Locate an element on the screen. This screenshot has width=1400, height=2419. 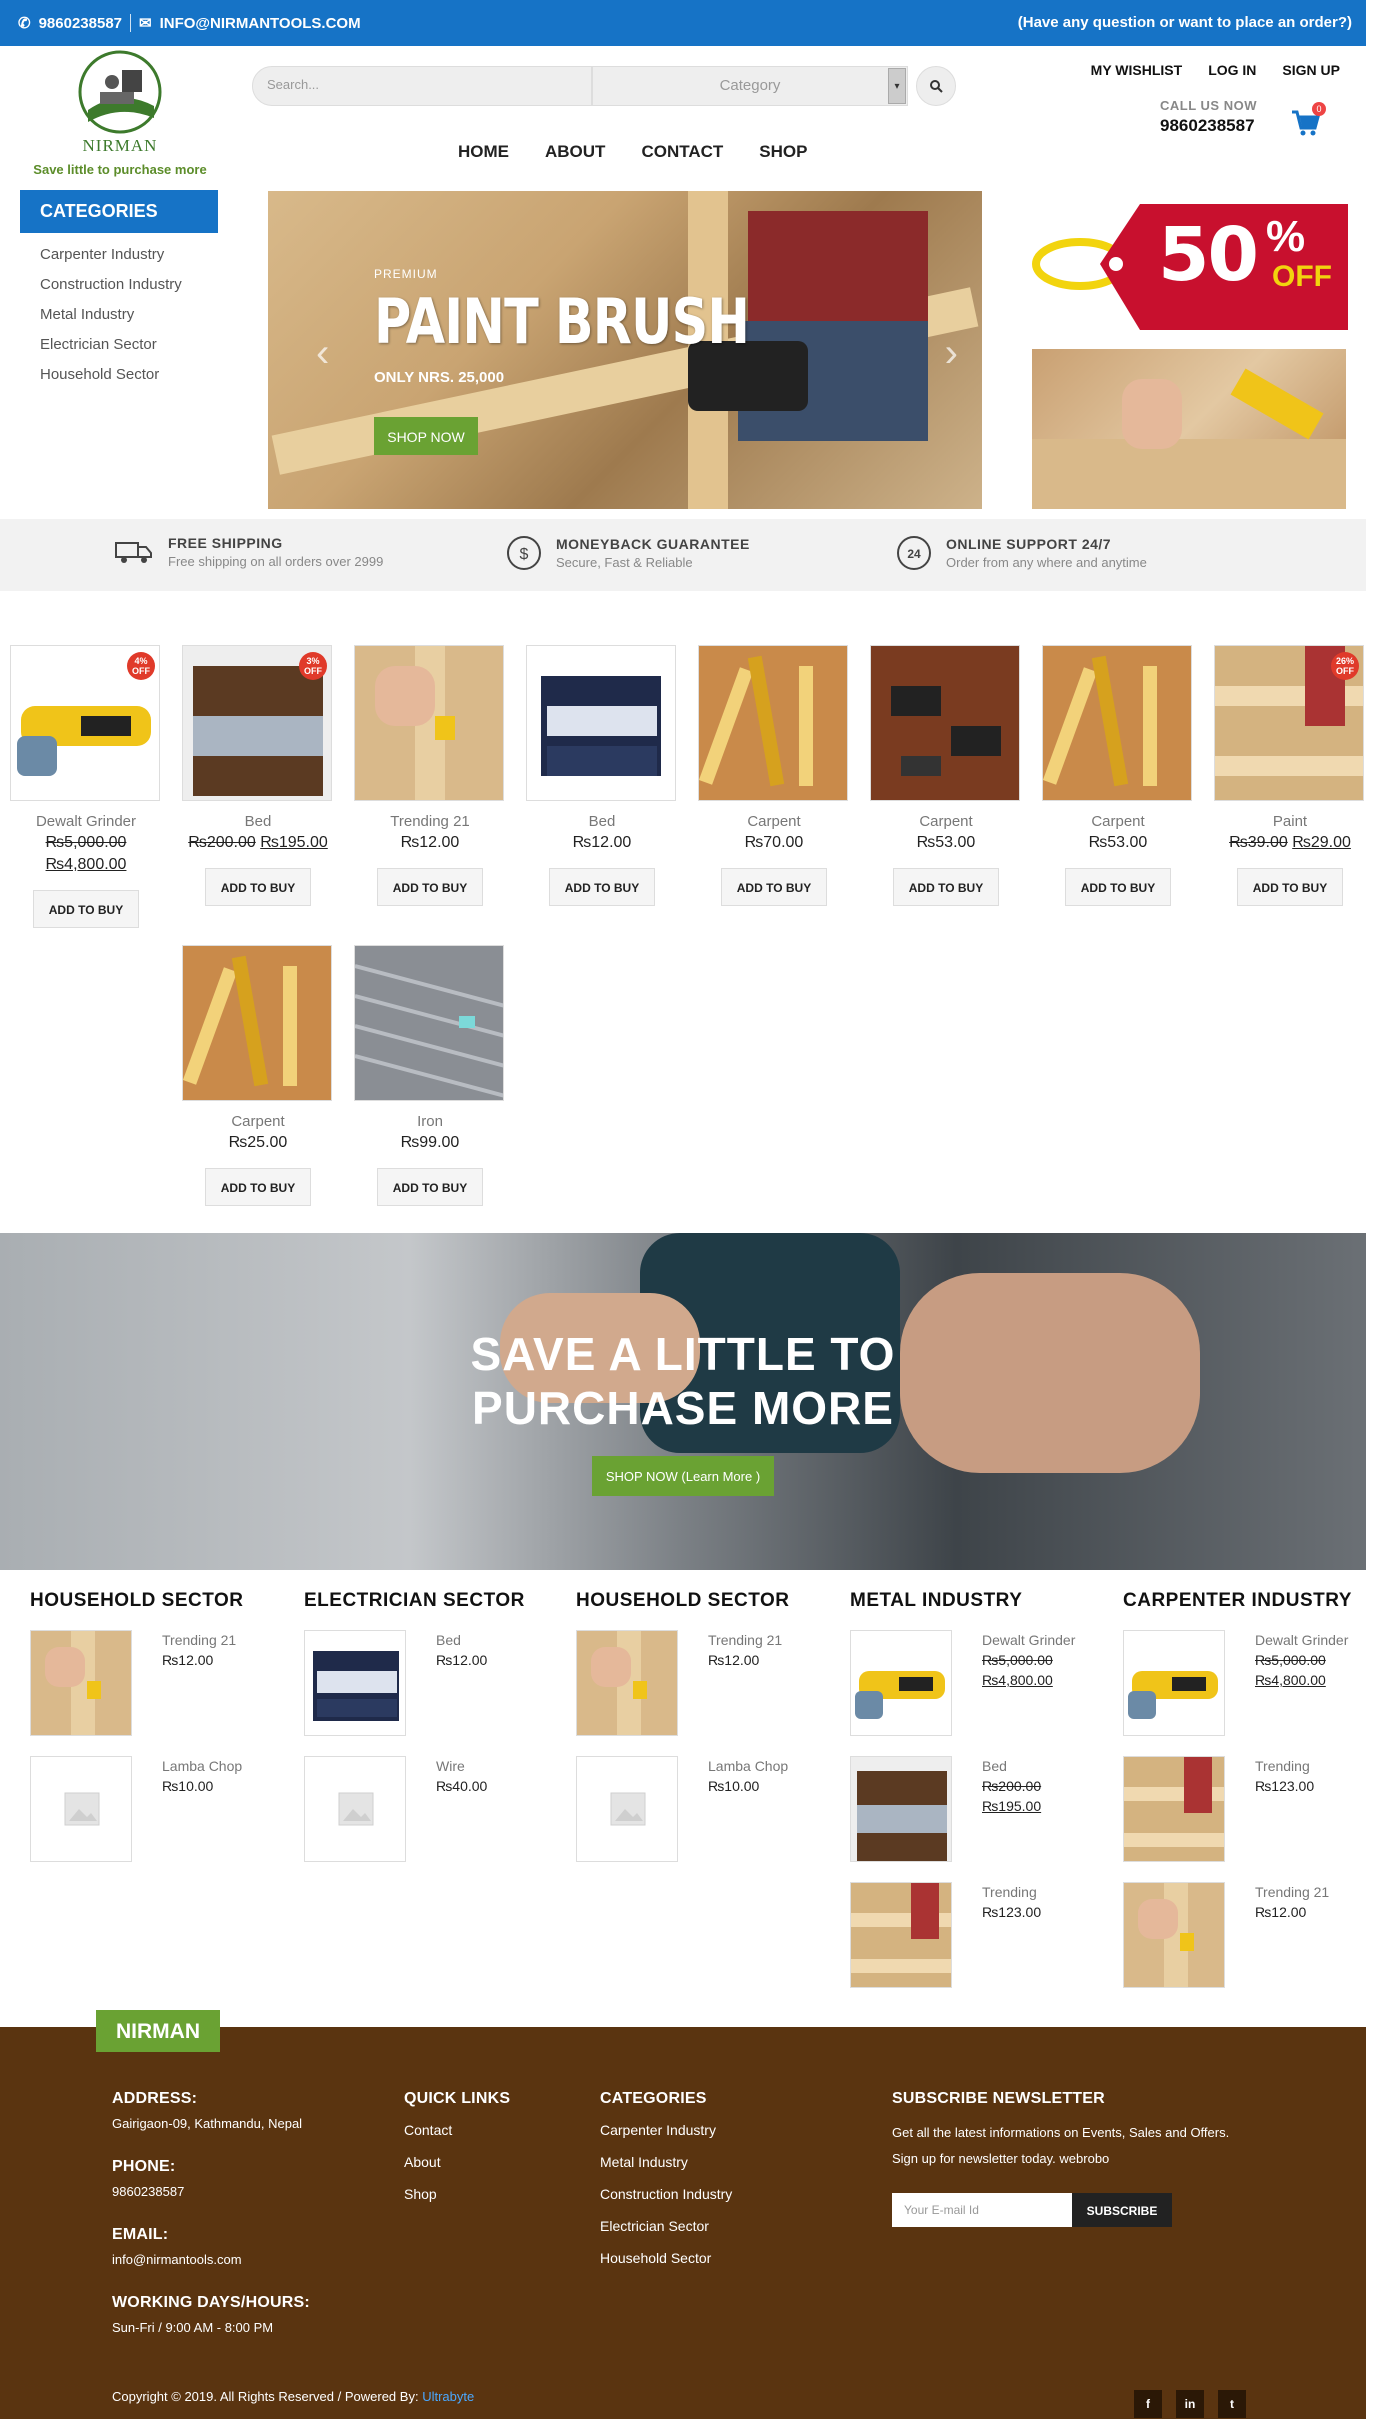
top-phone: 9860238587 is located at coordinates (80, 23).